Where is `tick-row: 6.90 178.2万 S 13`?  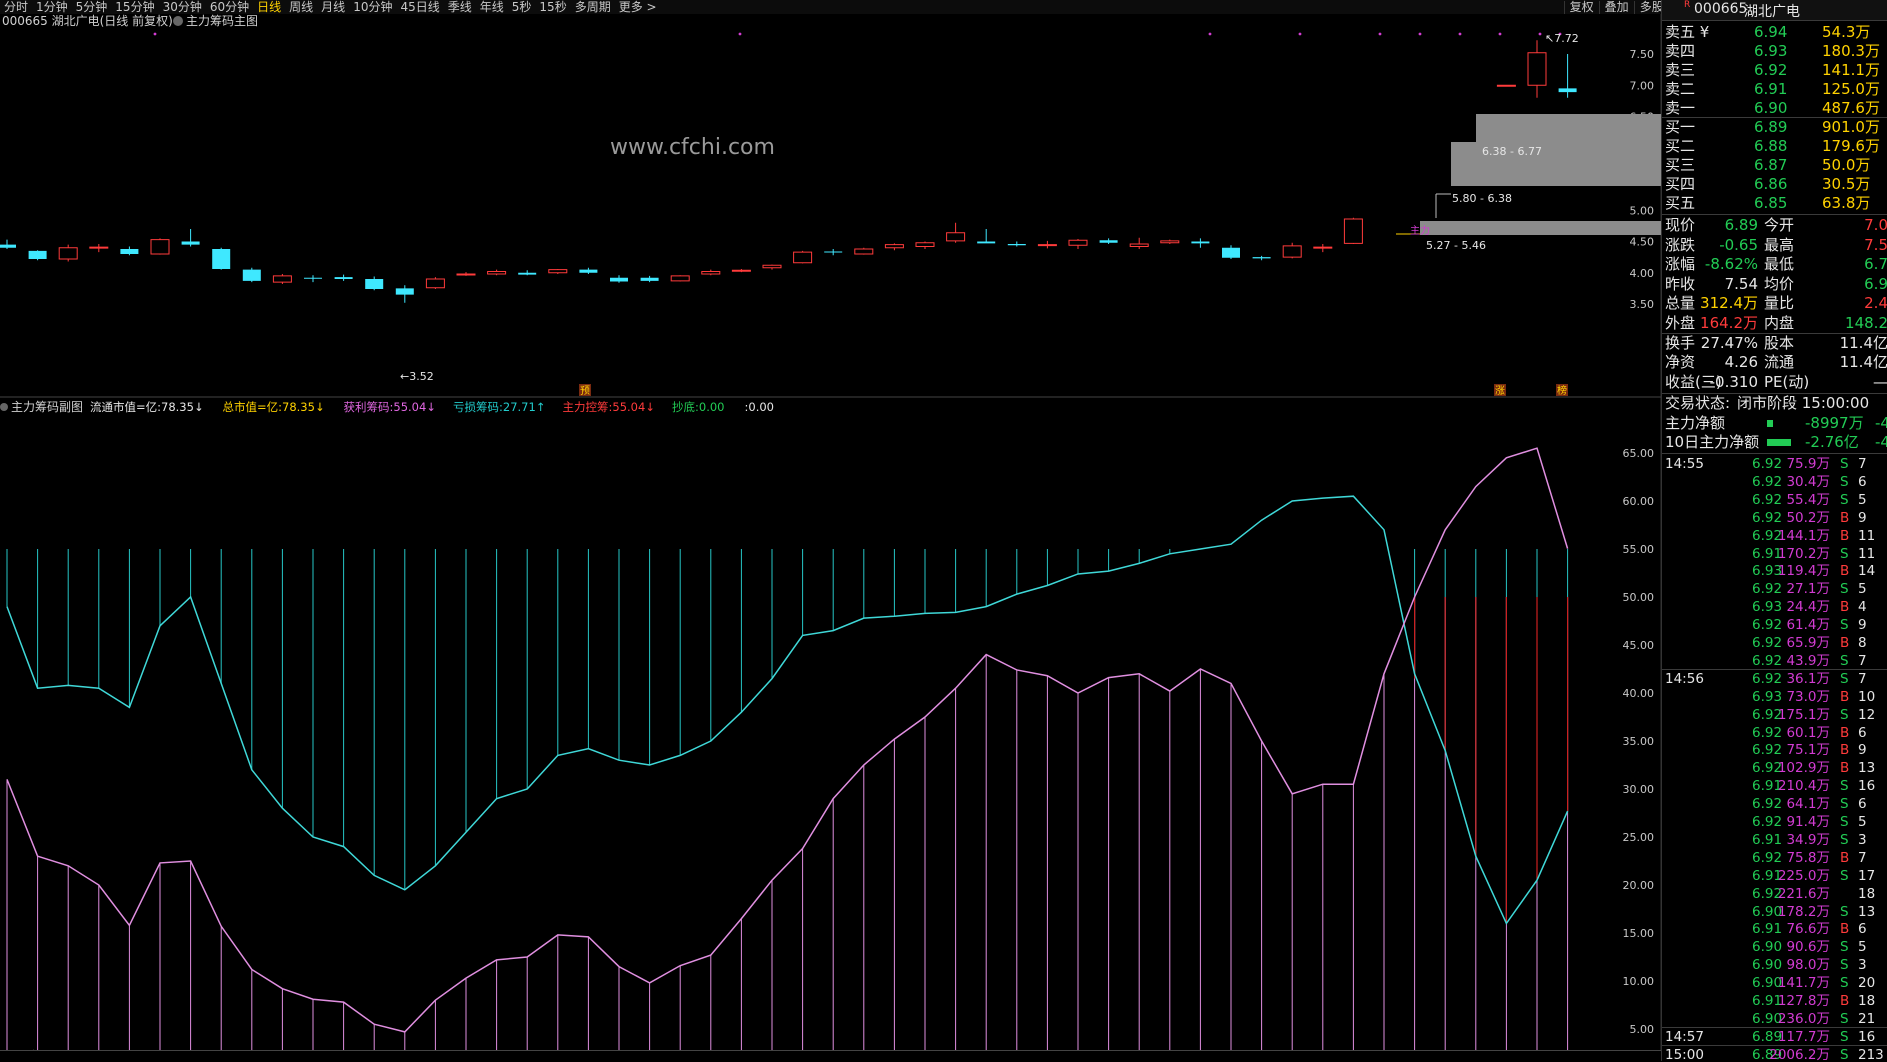
tick-row: 6.90 178.2万 S 13 is located at coordinates (1774, 912).